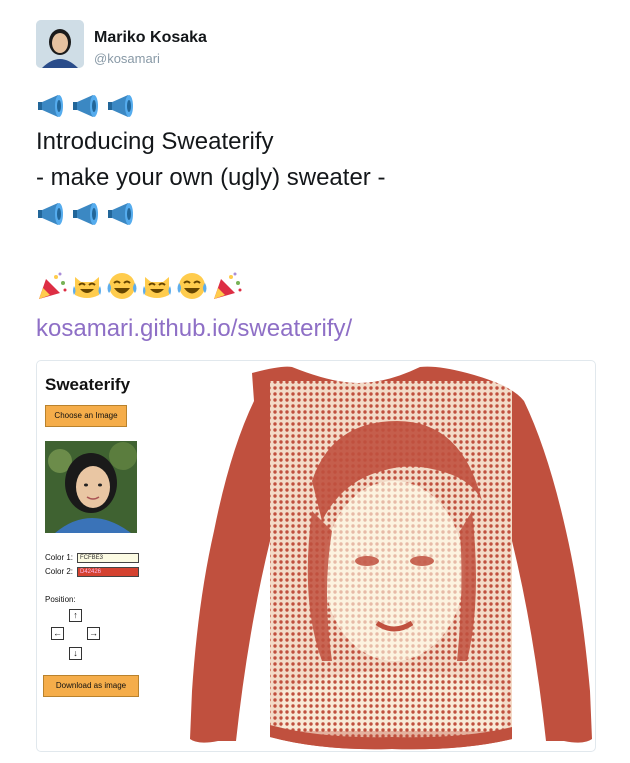 The height and width of the screenshot is (763, 630). Describe the element at coordinates (59, 571) in the screenshot. I see `color2-label: Color 2:` at that location.